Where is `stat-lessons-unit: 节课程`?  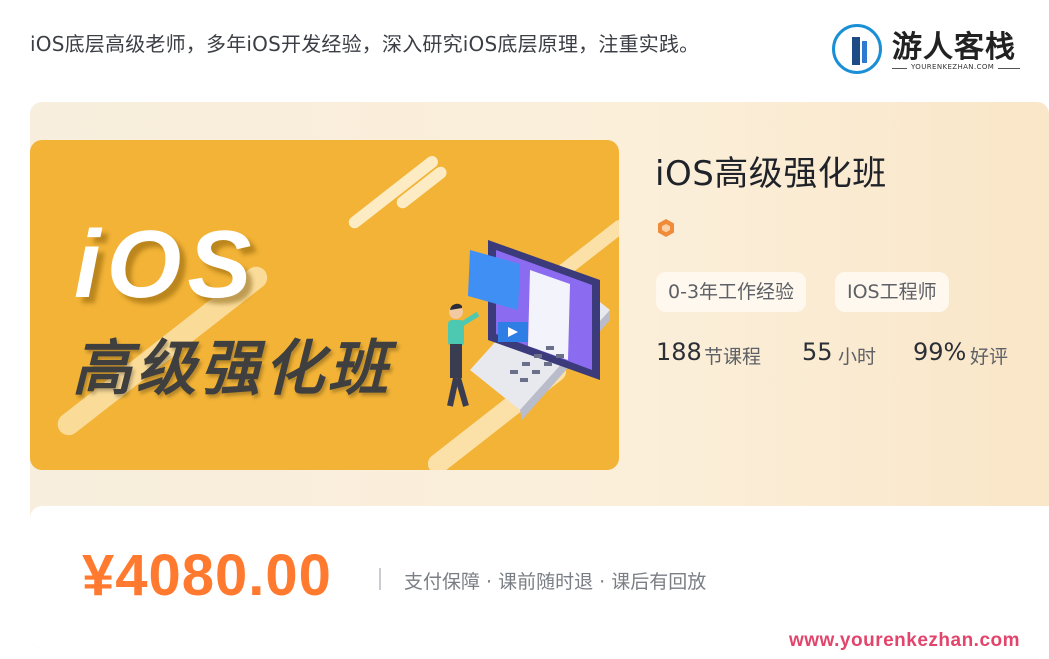 stat-lessons-unit: 节课程 is located at coordinates (733, 357).